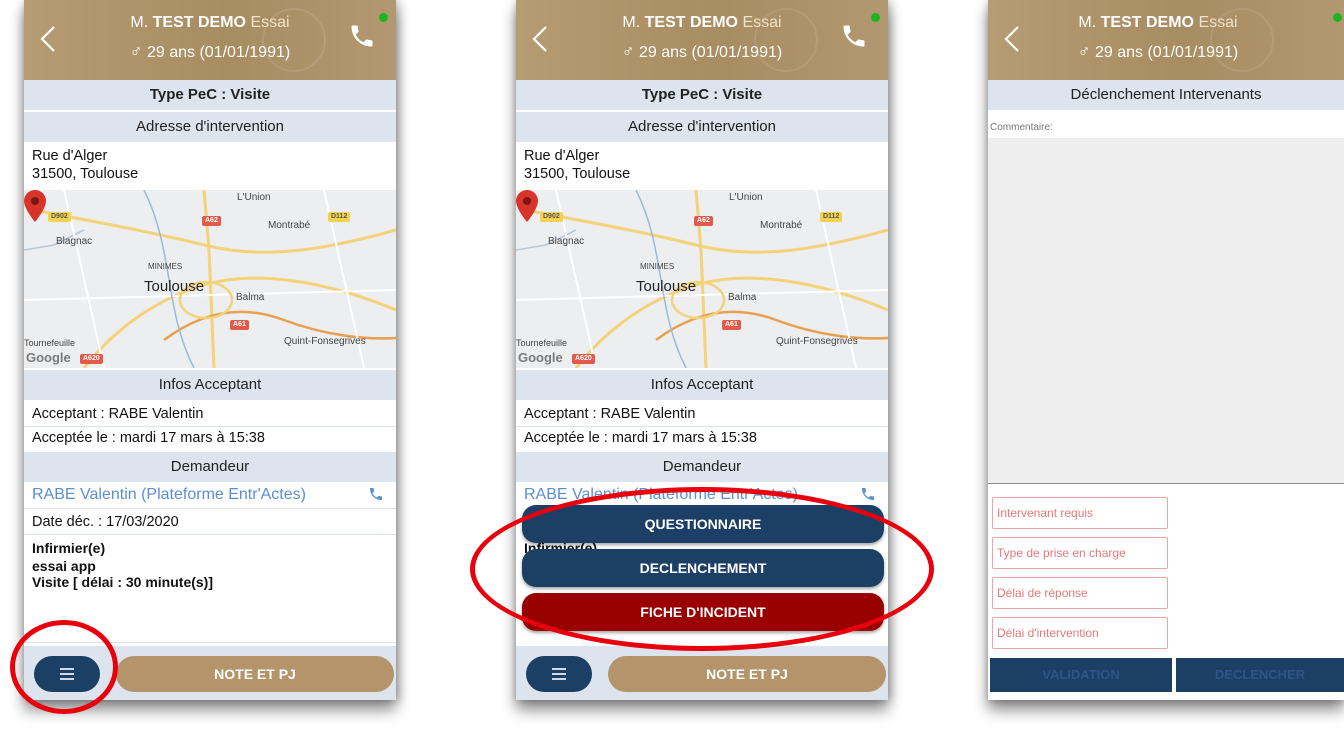 The width and height of the screenshot is (1344, 729). What do you see at coordinates (123, 582) in the screenshot?
I see `visit-delay-line: Visite [ délai : 30 minute(s)]` at bounding box center [123, 582].